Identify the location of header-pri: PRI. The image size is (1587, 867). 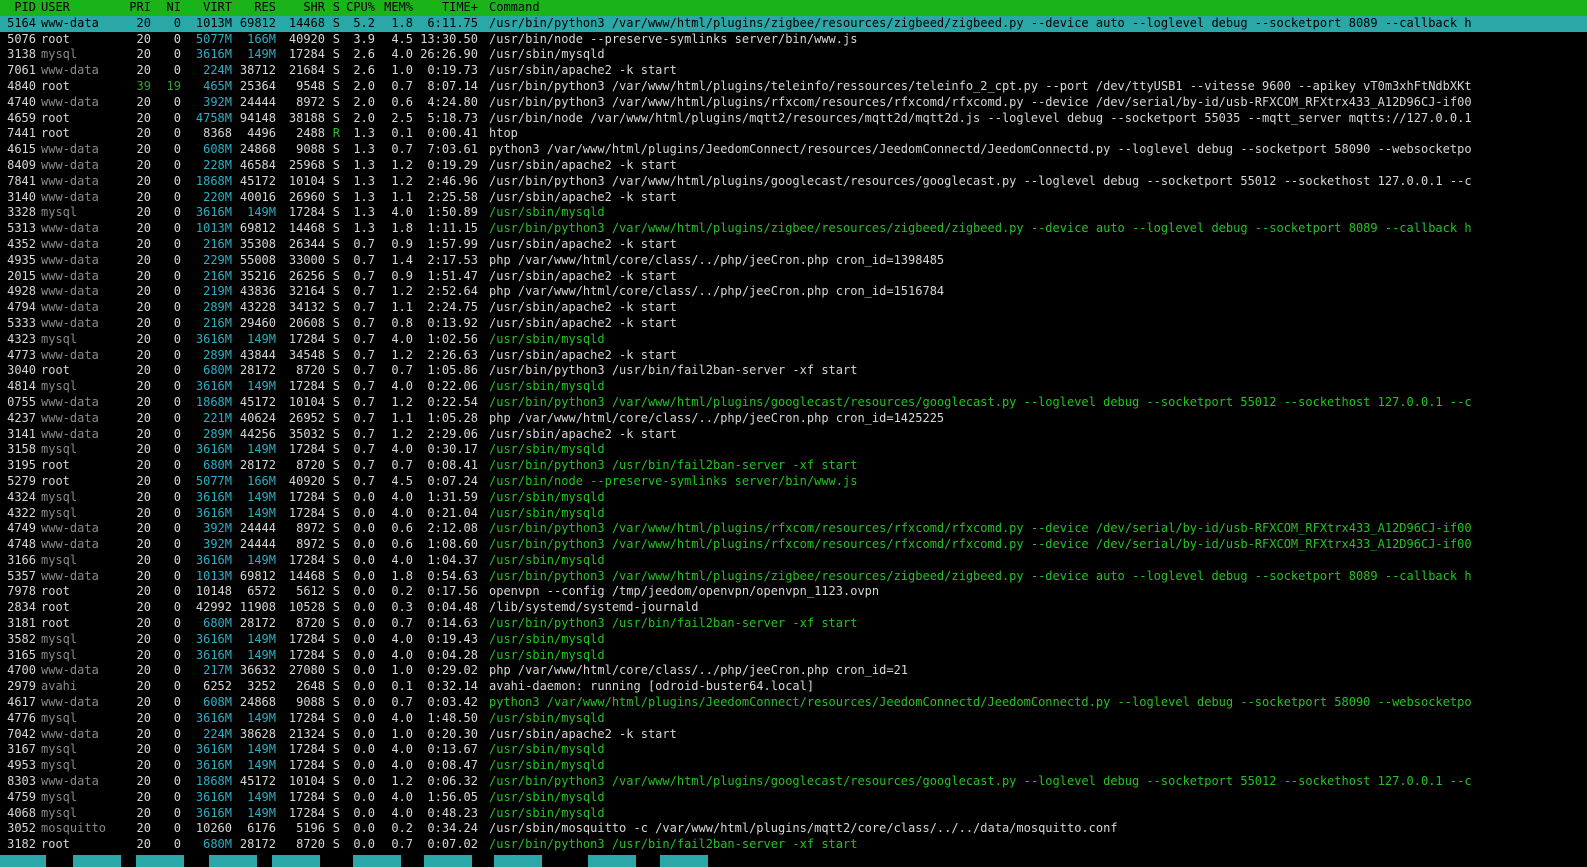
(136, 8).